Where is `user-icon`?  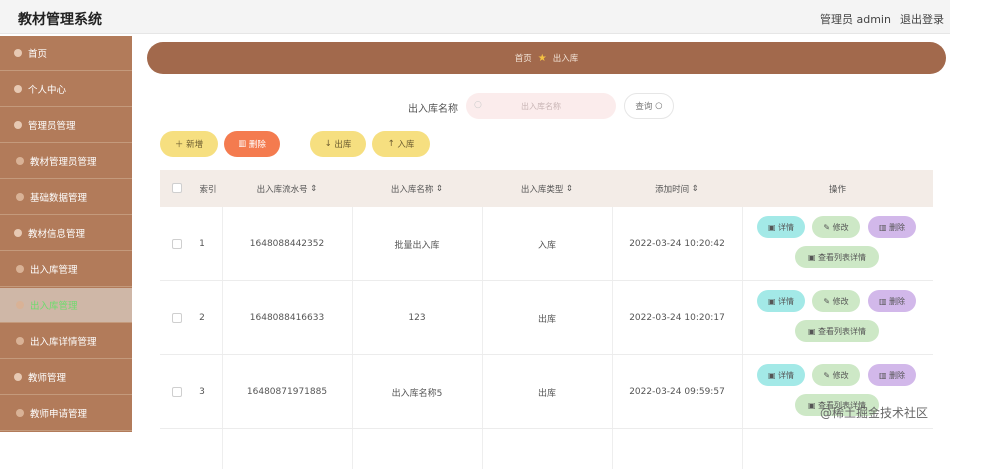
user-icon is located at coordinates (18, 89).